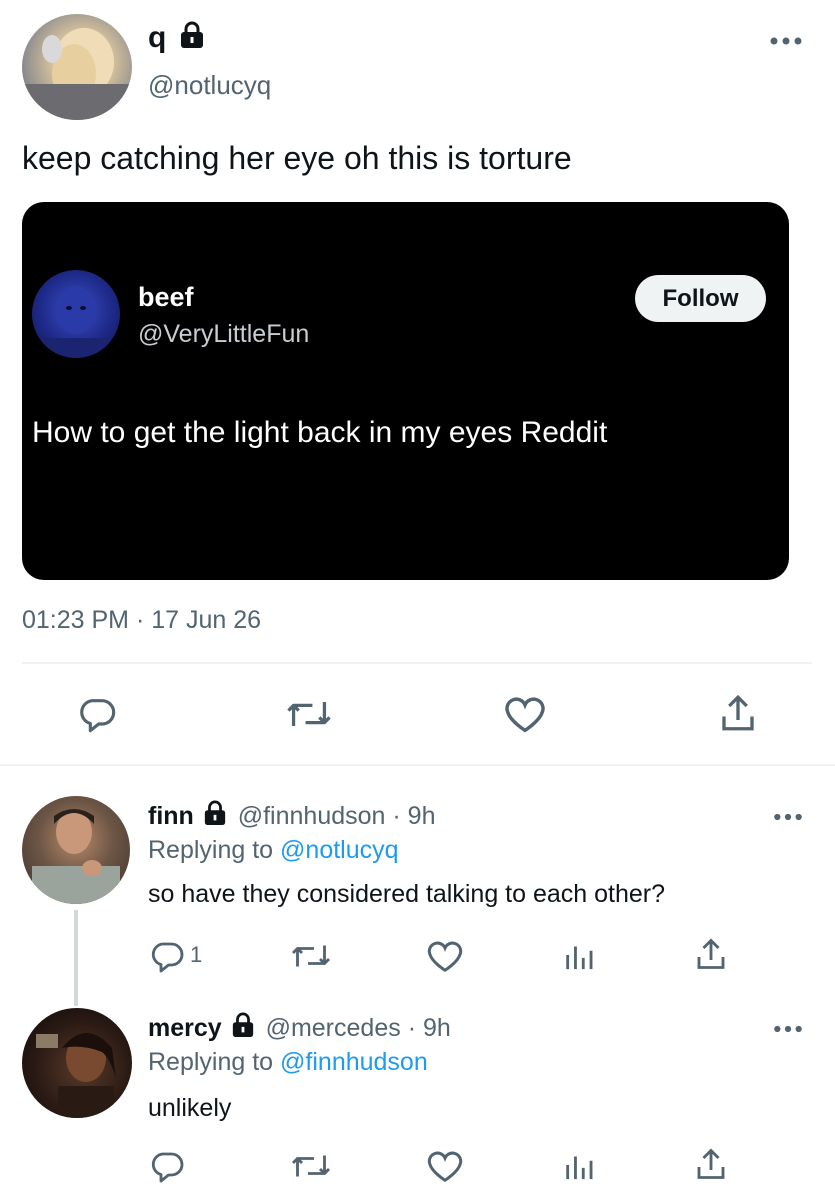 The height and width of the screenshot is (1200, 835). Describe the element at coordinates (166, 297) in the screenshot. I see `embedded-display-name: beef` at that location.